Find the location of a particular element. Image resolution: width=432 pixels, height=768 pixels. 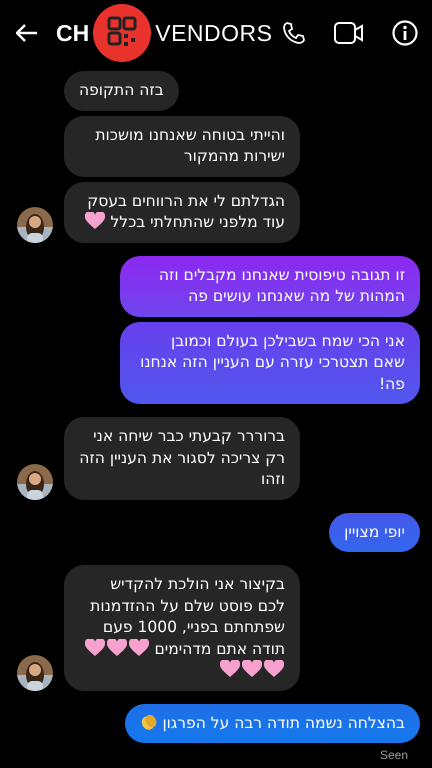

qr-code-logo is located at coordinates (122, 33).